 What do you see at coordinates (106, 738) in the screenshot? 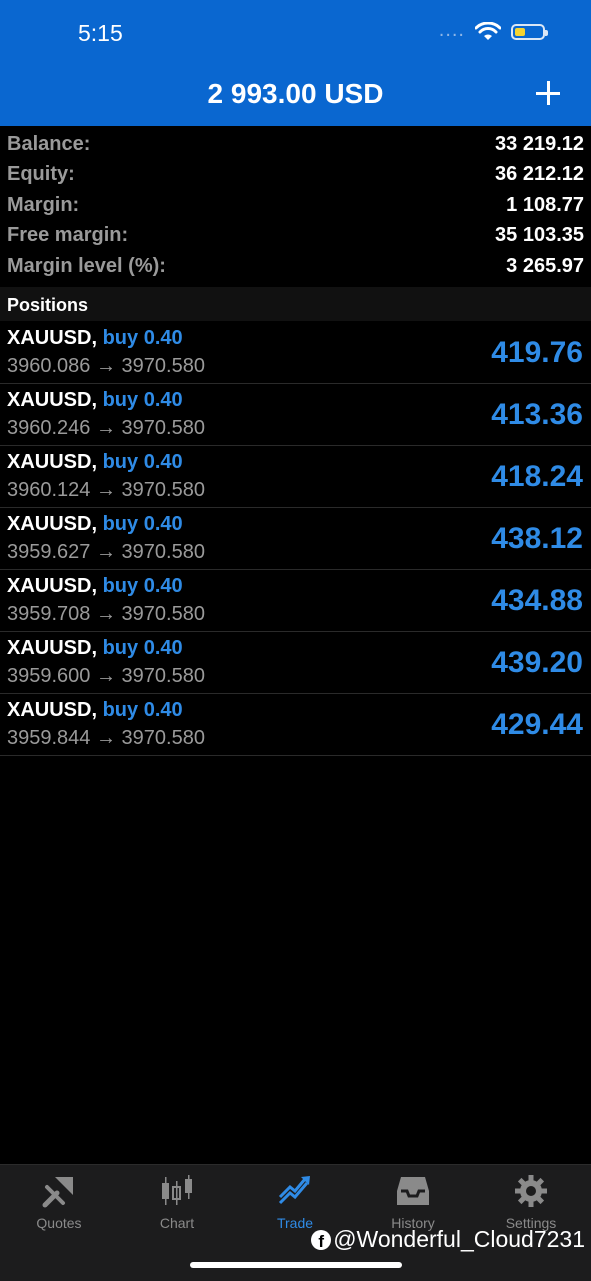
I see `position-prices: 3959.844 → 3970.580` at bounding box center [106, 738].